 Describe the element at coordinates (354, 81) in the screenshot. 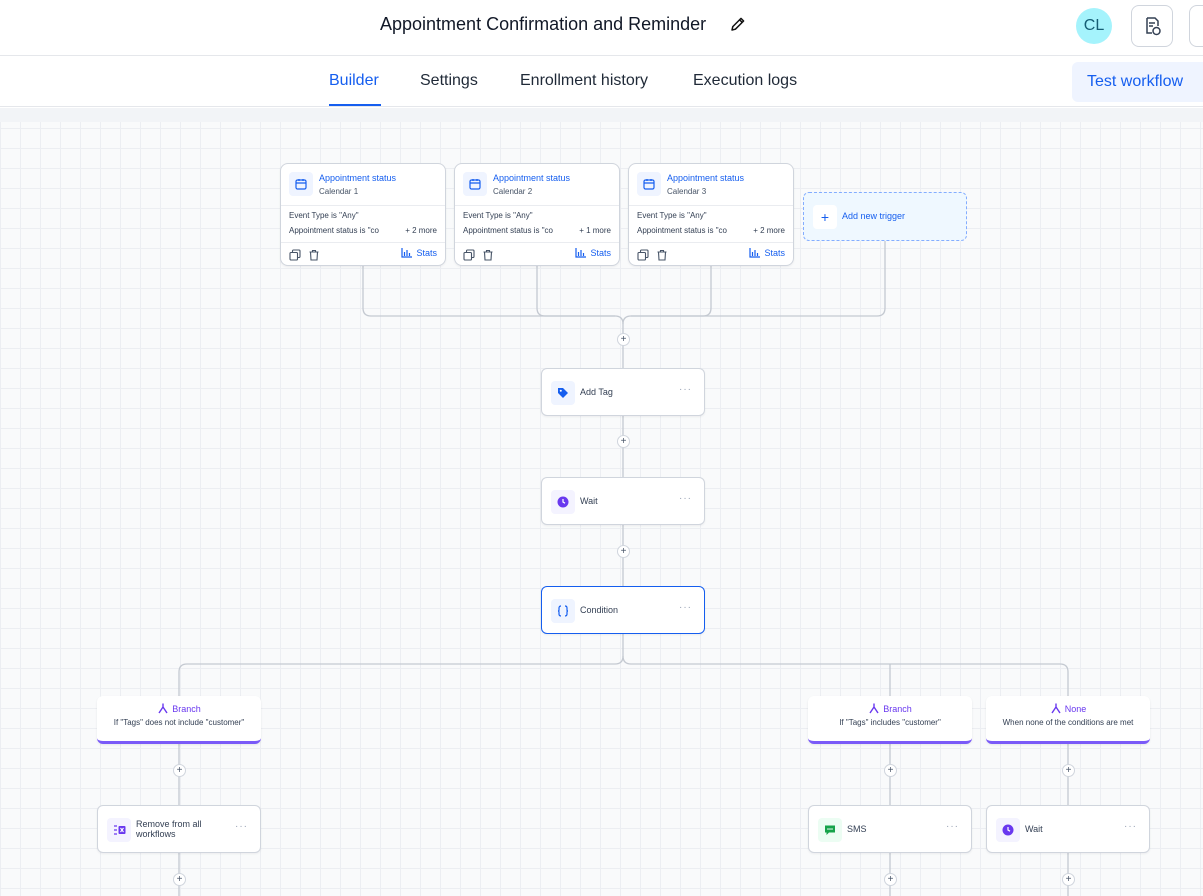

I see `tab-builder: Builder` at that location.